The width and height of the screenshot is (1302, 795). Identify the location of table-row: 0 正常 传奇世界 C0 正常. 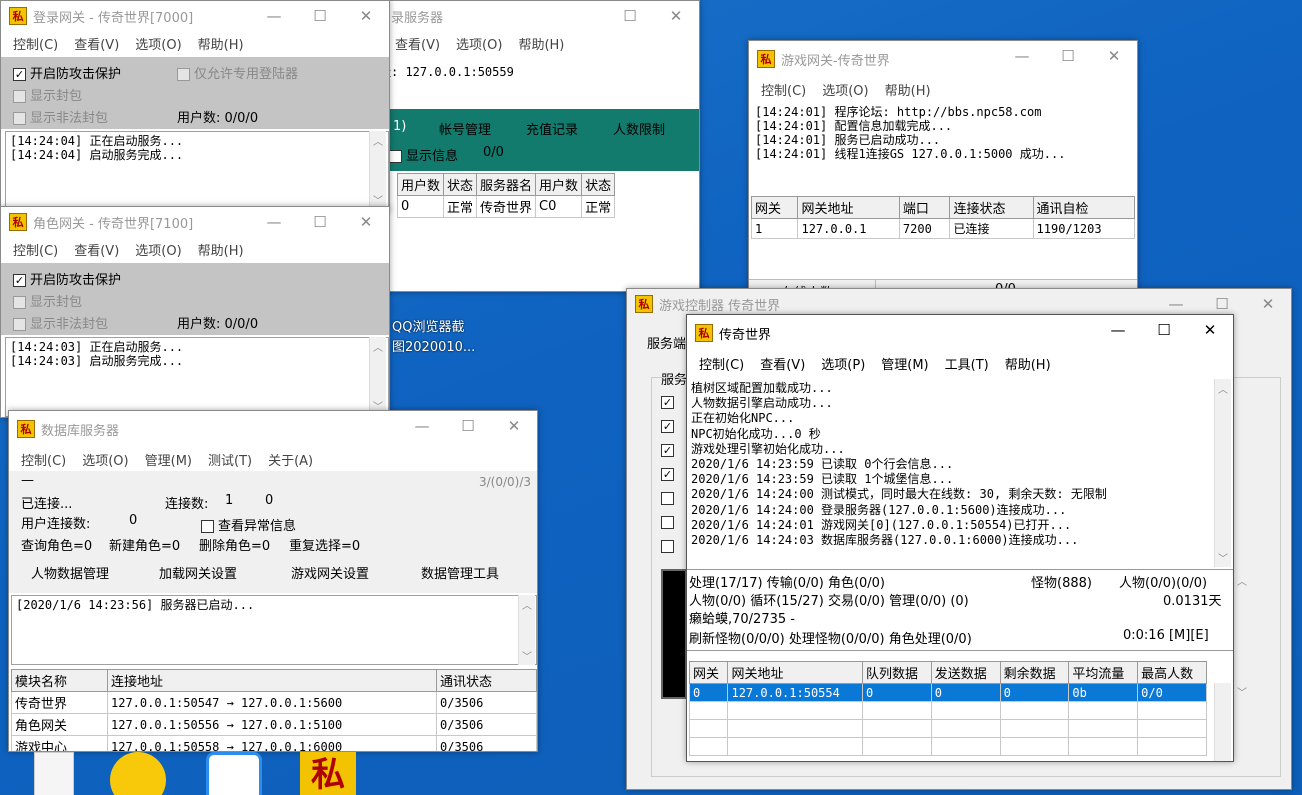
(506, 206).